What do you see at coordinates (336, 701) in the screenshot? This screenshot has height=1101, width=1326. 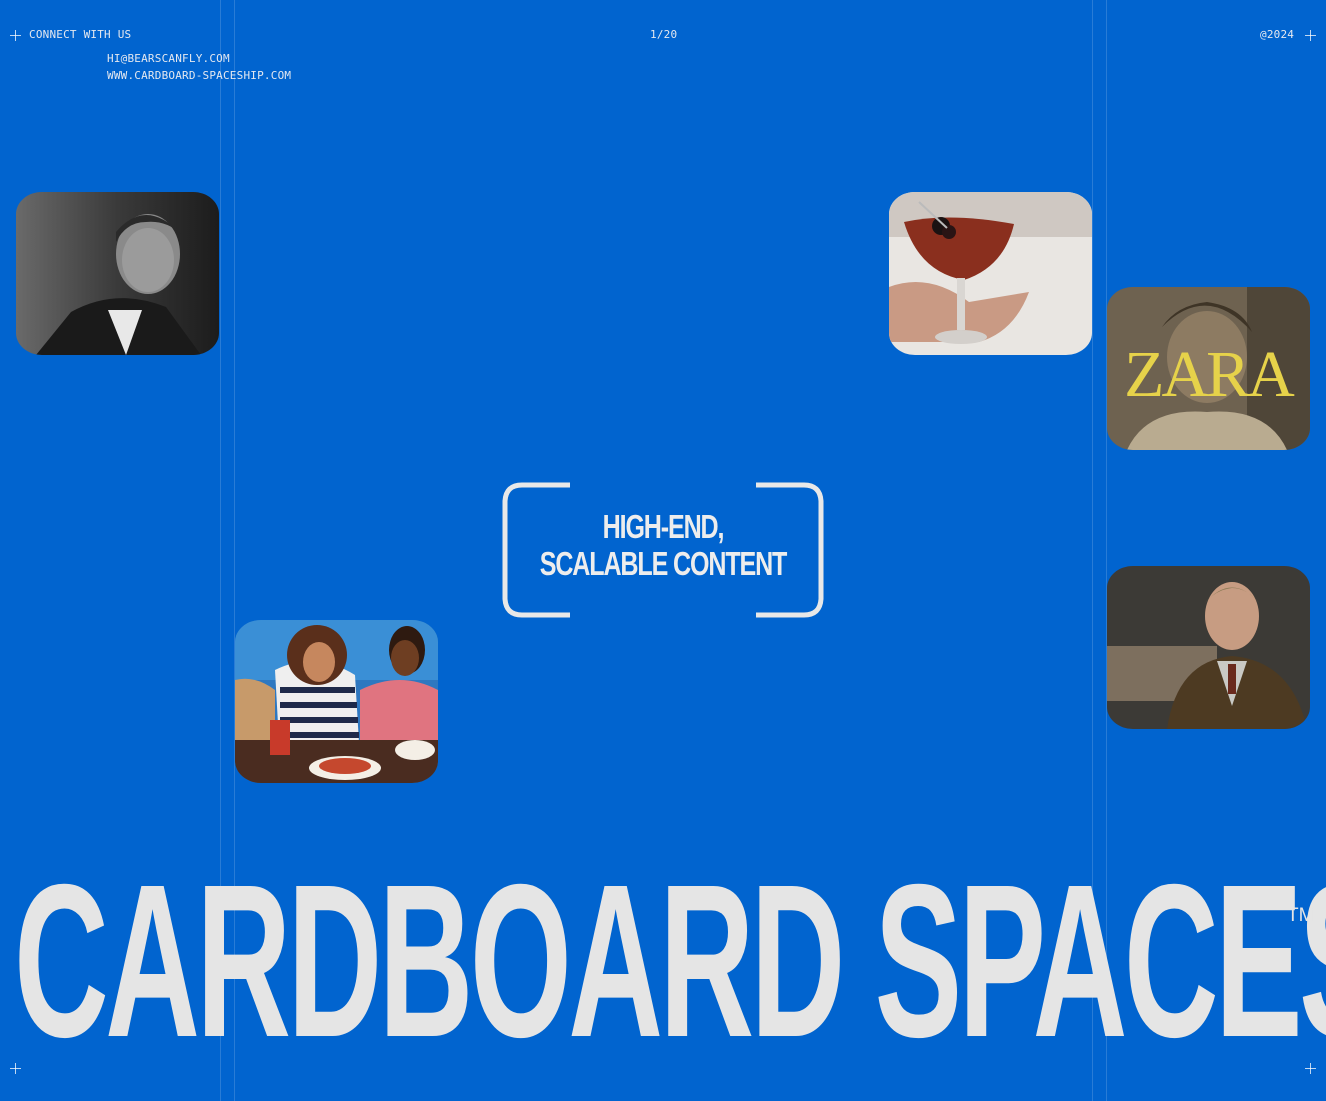 I see `thumbnail-pizza-friends` at bounding box center [336, 701].